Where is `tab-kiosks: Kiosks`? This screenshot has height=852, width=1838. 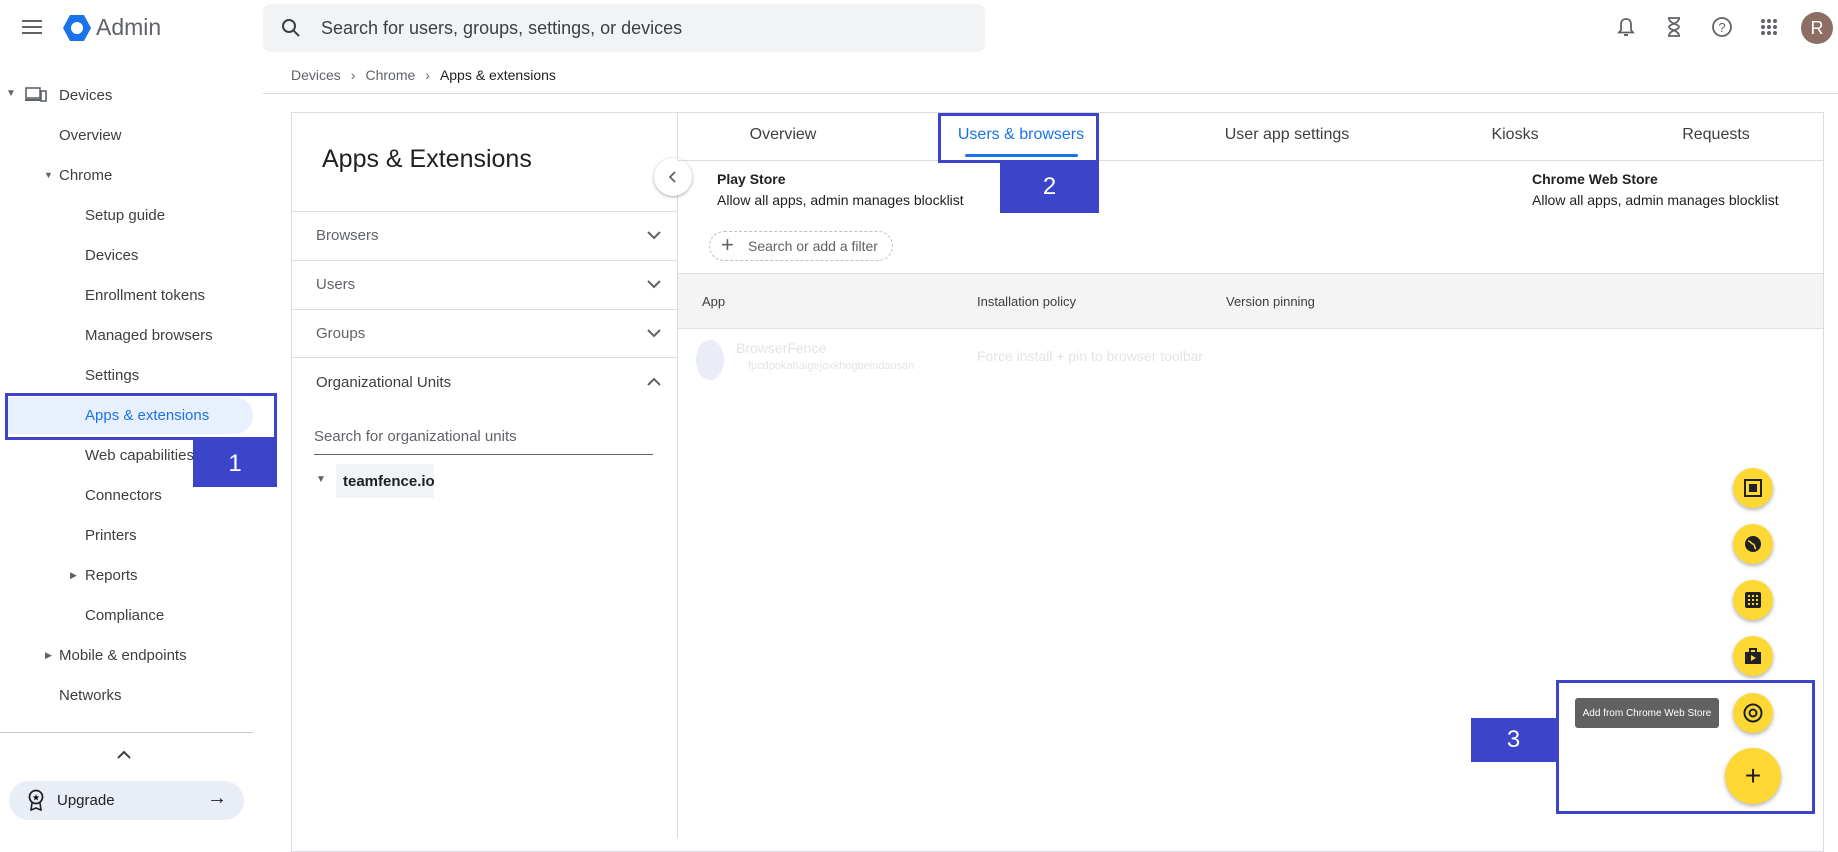 tab-kiosks: Kiosks is located at coordinates (1514, 135).